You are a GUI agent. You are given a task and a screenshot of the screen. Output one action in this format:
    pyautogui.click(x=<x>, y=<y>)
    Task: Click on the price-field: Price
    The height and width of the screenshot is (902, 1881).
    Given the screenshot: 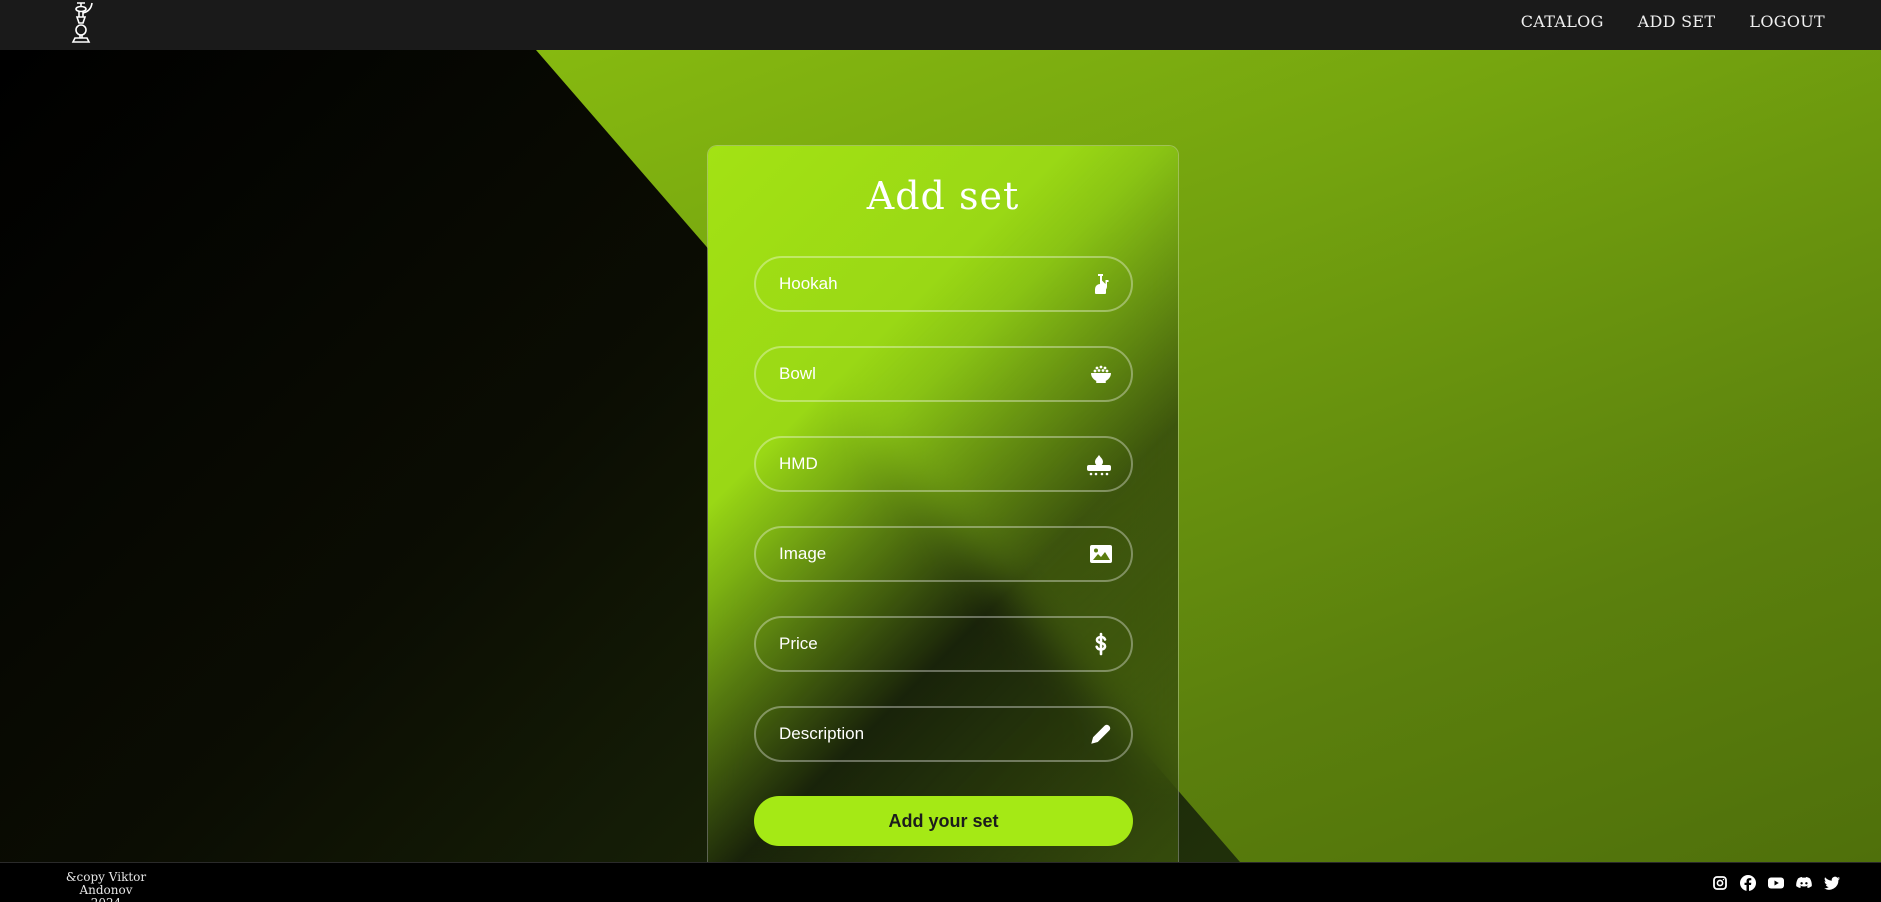 What is the action you would take?
    pyautogui.click(x=943, y=644)
    